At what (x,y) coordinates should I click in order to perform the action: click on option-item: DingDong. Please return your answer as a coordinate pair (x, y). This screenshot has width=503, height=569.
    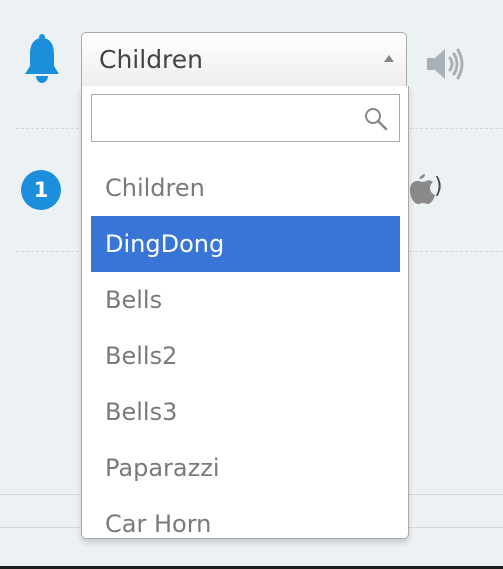
    Looking at the image, I should click on (245, 244).